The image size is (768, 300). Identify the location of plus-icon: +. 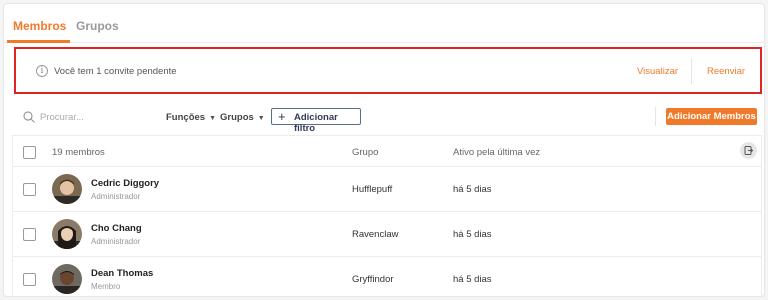
(282, 116).